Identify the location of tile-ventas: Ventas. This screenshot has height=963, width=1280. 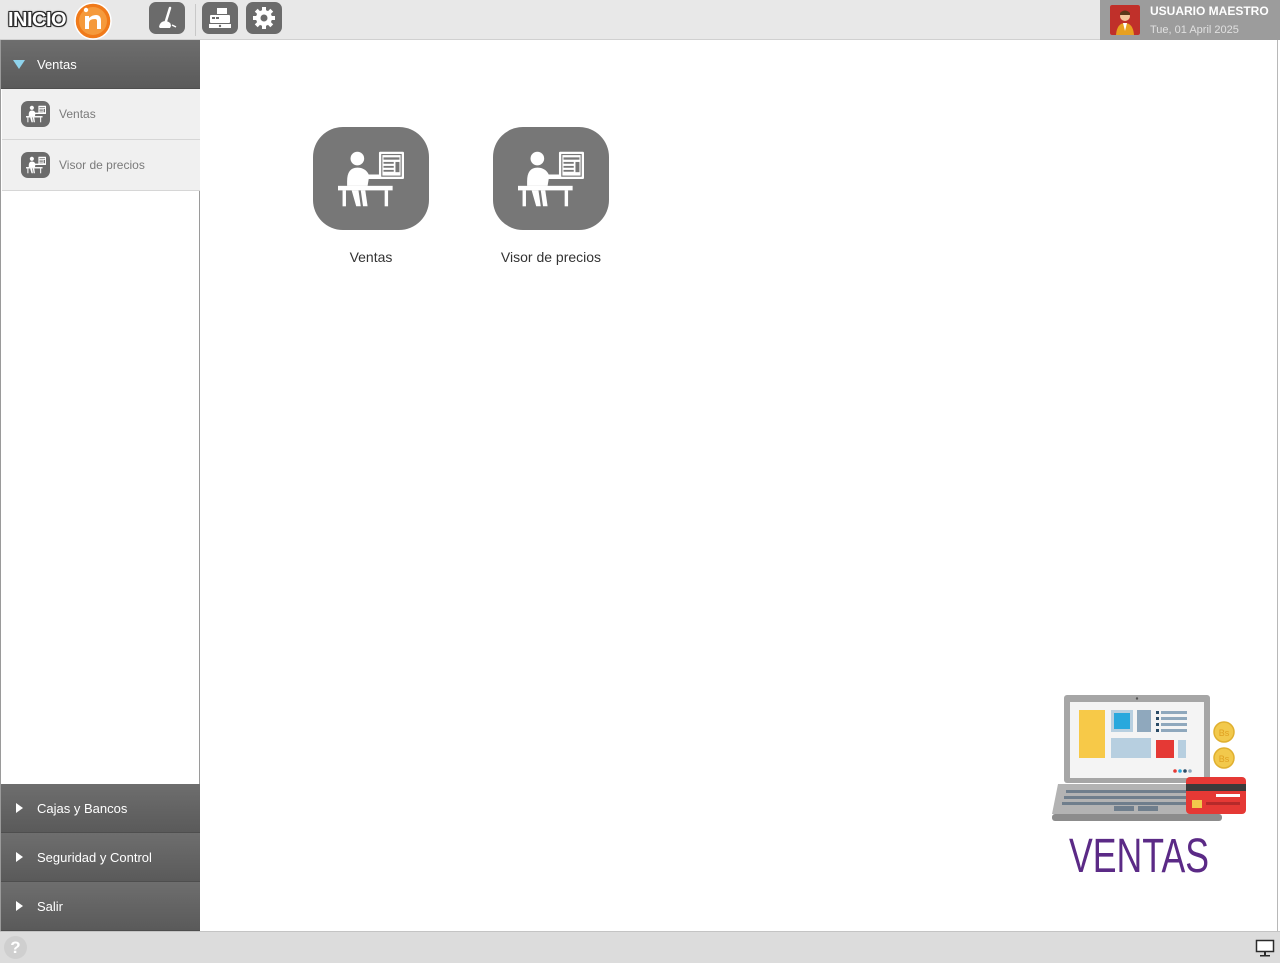
(371, 196).